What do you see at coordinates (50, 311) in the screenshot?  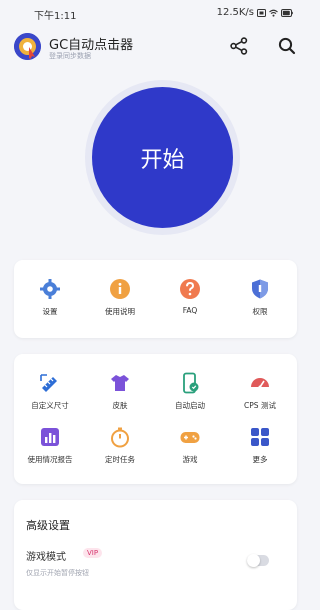 I see `menu-item-label: 设置` at bounding box center [50, 311].